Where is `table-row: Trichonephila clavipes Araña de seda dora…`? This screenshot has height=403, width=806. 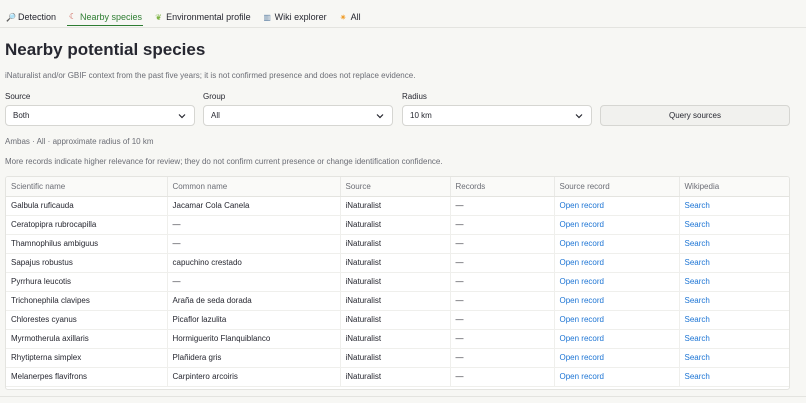
table-row: Trichonephila clavipes Araña de seda dora… is located at coordinates (397, 301).